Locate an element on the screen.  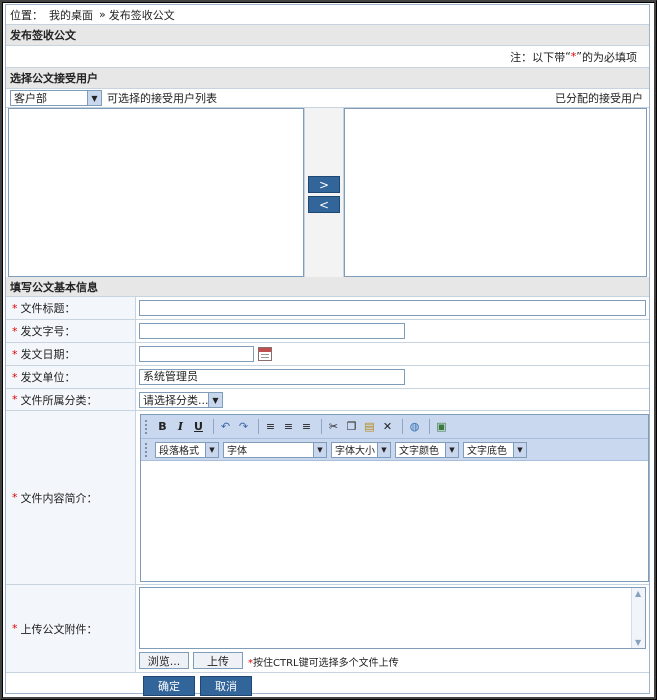
font-size-select: 字体大小 ▼ is located at coordinates (361, 449).